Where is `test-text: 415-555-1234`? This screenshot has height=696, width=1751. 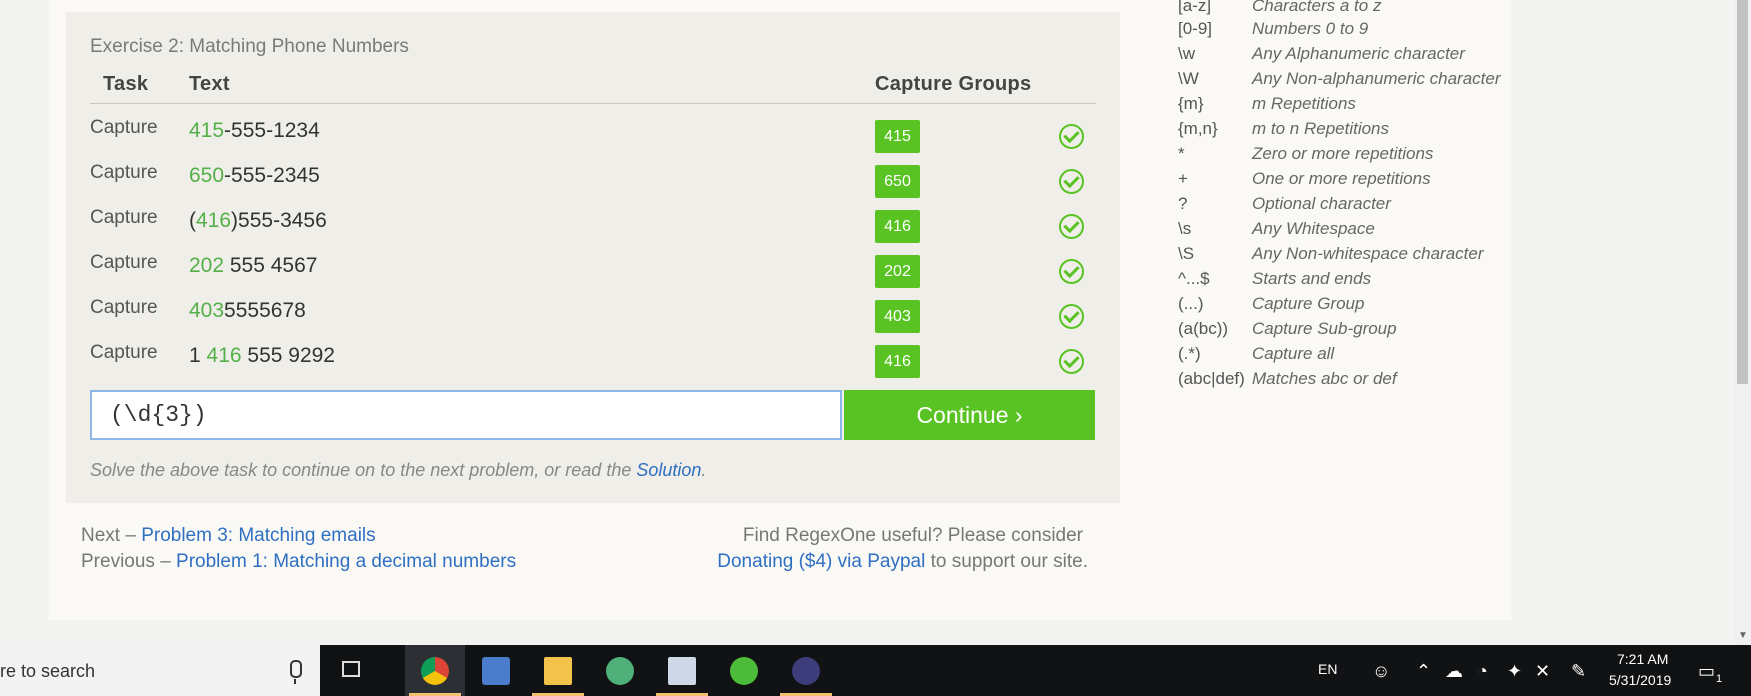 test-text: 415-555-1234 is located at coordinates (254, 131).